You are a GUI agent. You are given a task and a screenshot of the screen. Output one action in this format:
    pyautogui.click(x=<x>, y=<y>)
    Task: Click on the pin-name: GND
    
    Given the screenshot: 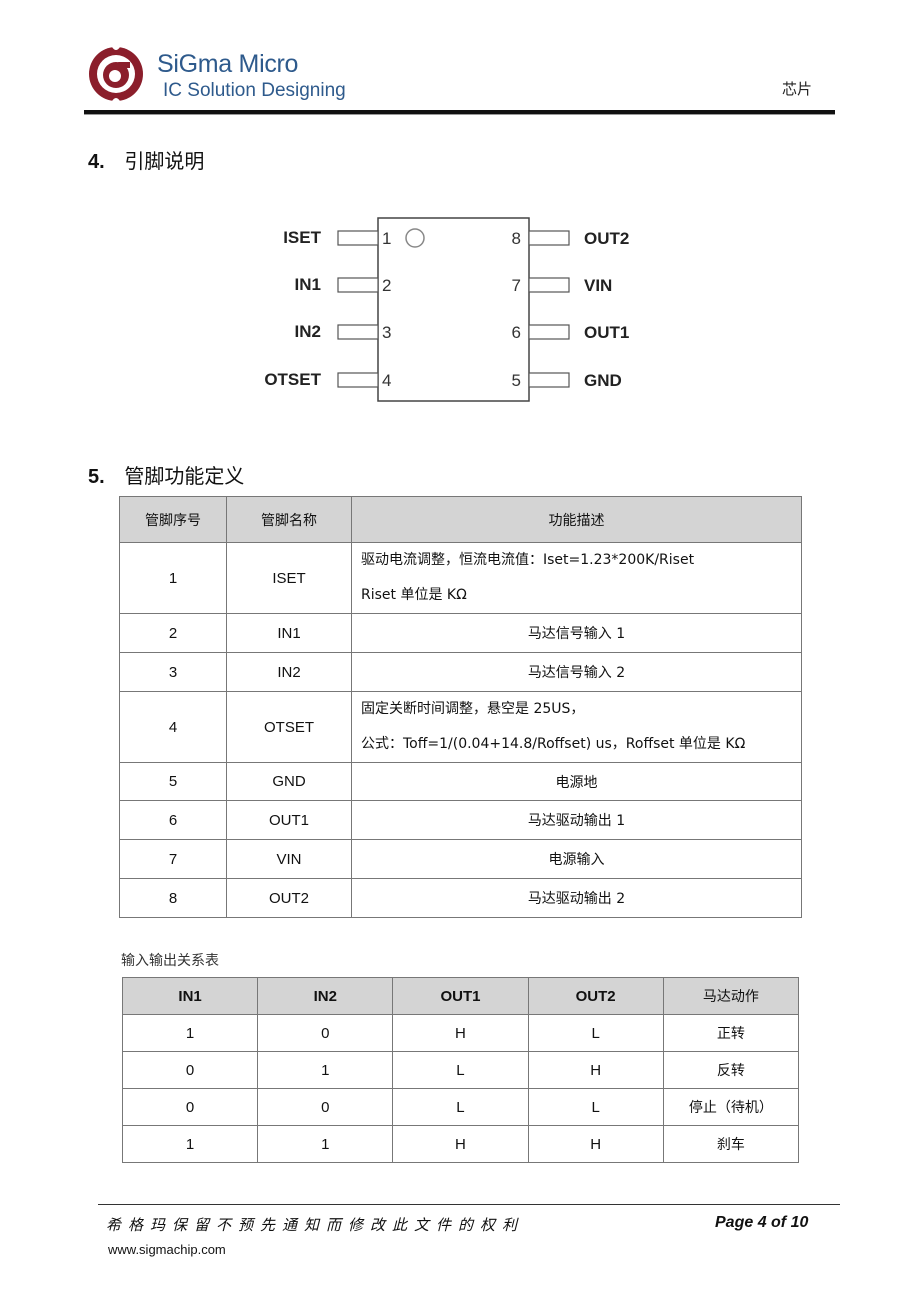 What is the action you would take?
    pyautogui.click(x=289, y=781)
    